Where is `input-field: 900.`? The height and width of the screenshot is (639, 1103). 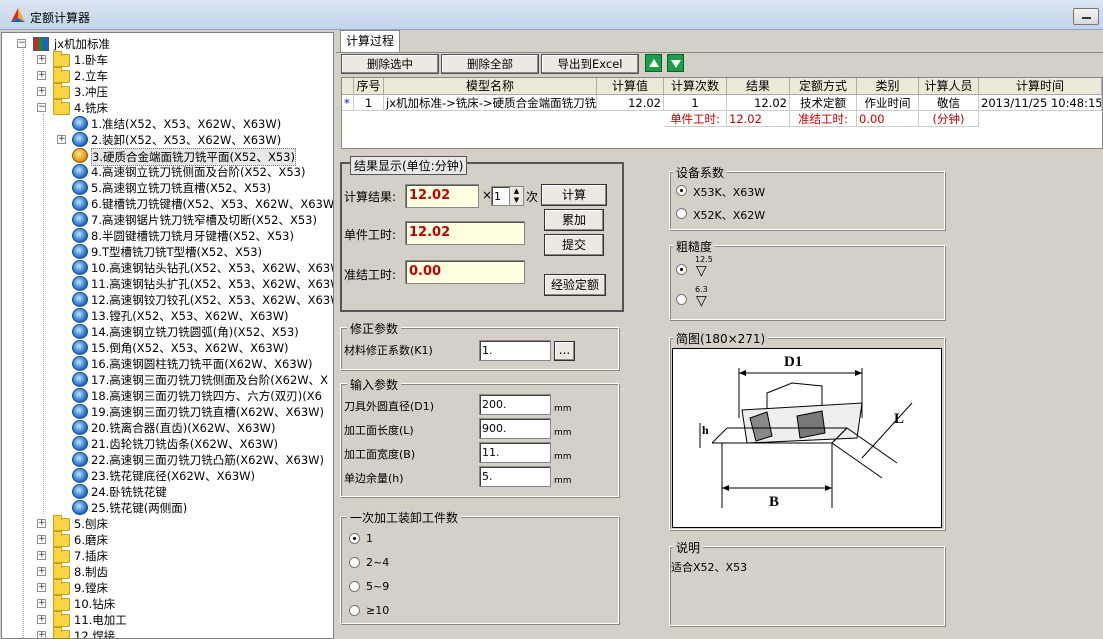
input-field: 900. is located at coordinates (515, 428).